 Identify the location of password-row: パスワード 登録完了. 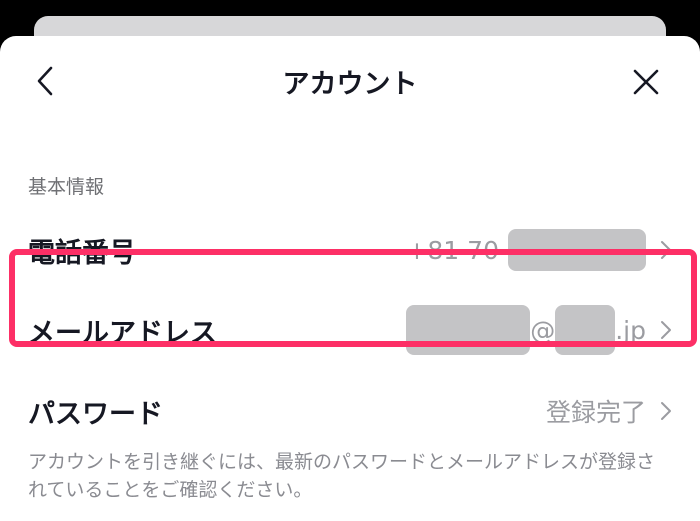
(353, 411).